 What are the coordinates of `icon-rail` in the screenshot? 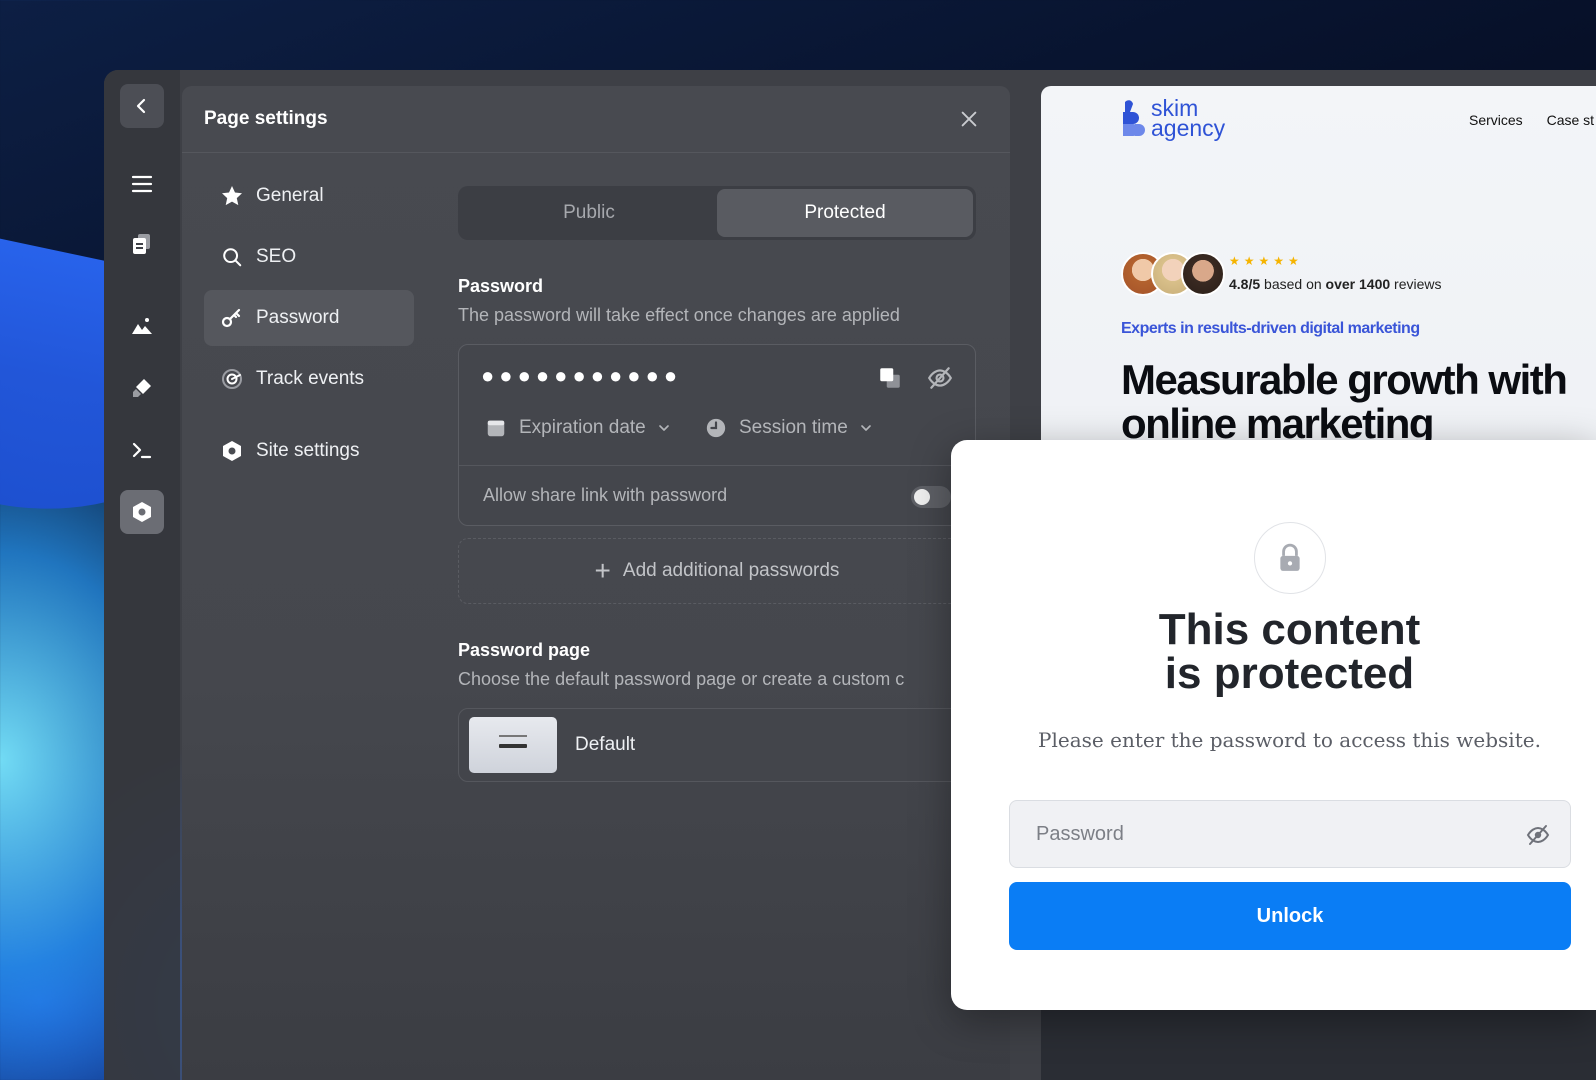 It's located at (142, 575).